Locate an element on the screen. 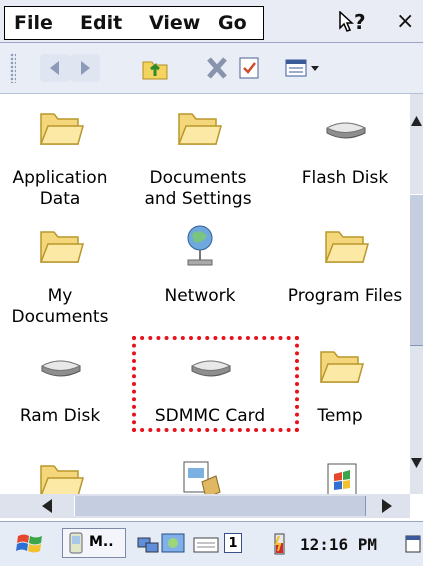 The width and height of the screenshot is (423, 566). file-item-app-partial is located at coordinates (342, 475).